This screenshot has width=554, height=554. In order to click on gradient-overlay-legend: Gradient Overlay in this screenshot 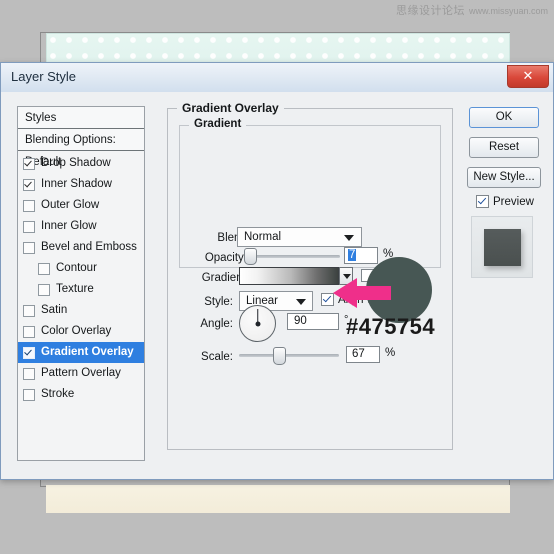, I will do `click(230, 108)`.